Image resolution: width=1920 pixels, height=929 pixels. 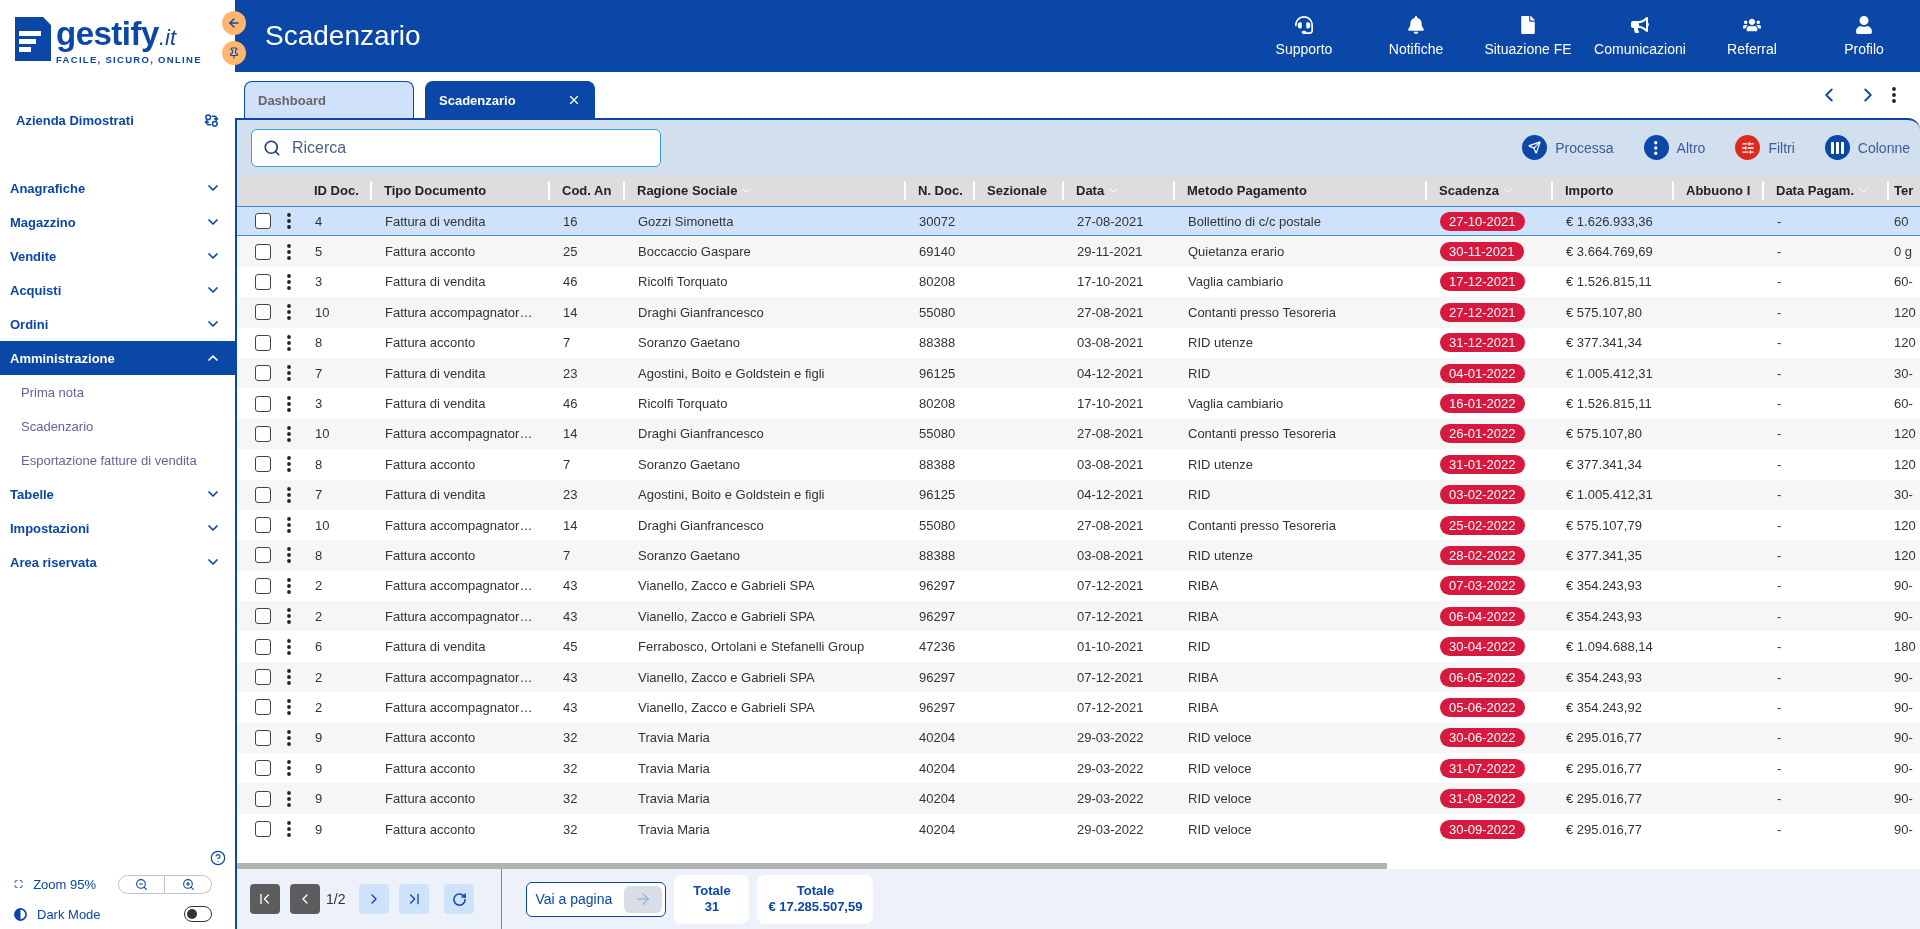 I want to click on swap-icon, so click(x=211, y=120).